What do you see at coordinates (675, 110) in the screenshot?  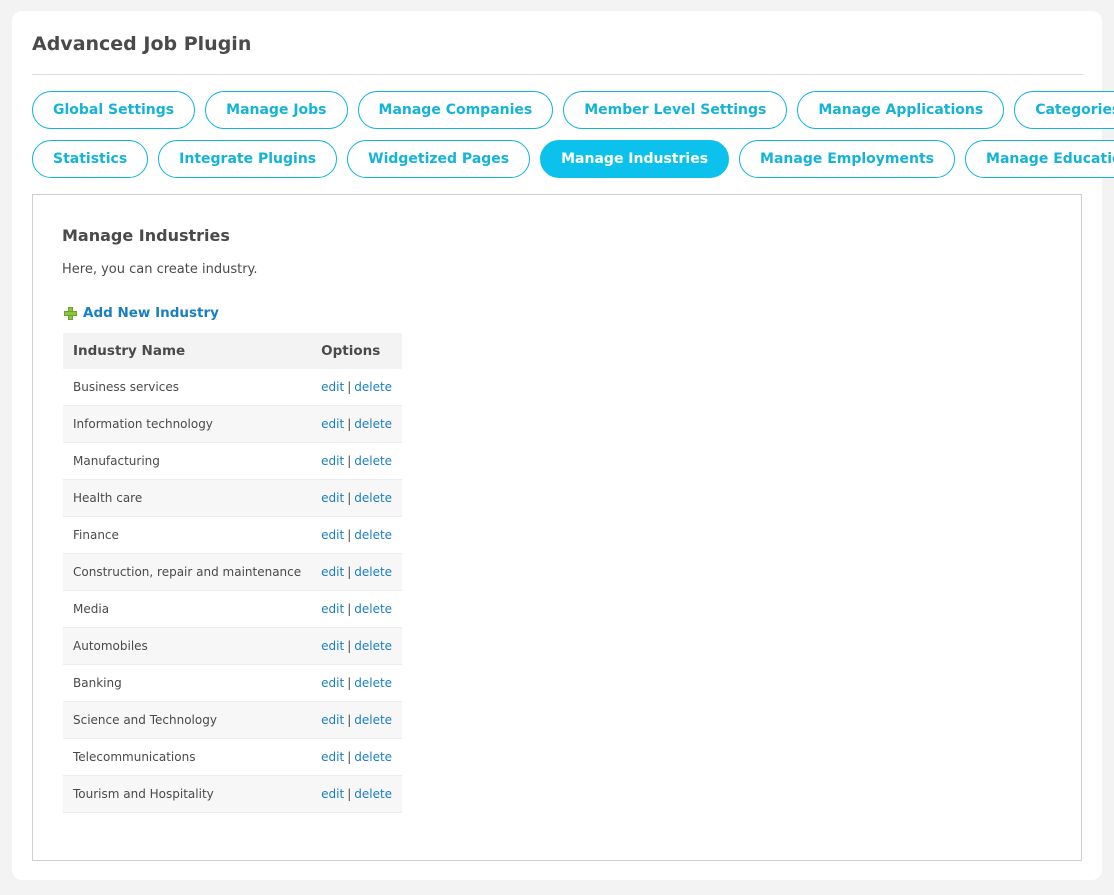 I see `tab-member-level-settings: Member Level Settings` at bounding box center [675, 110].